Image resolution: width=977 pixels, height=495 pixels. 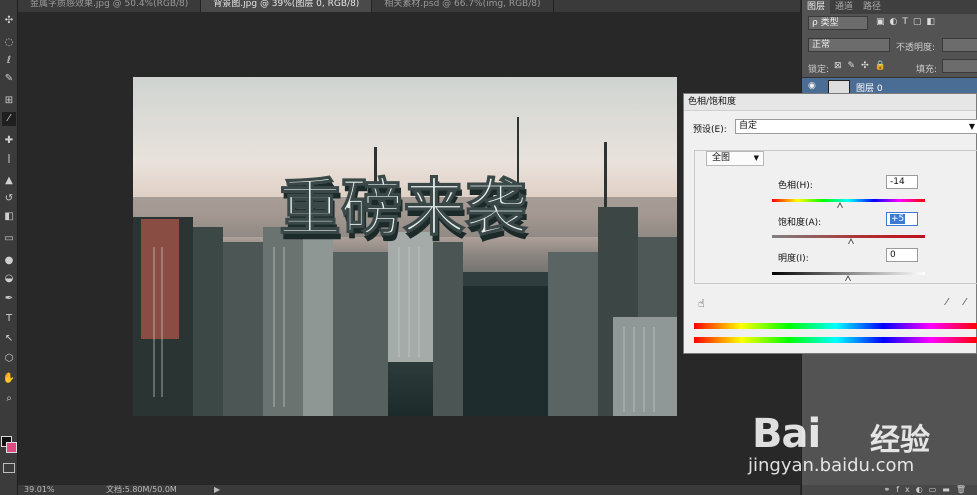 What do you see at coordinates (9, 43) in the screenshot?
I see `marquee-tool-icon: ◌` at bounding box center [9, 43].